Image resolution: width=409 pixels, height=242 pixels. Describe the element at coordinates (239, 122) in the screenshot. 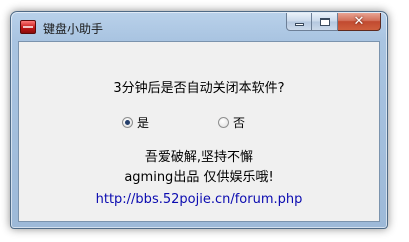

I see `radio-no-label: 否` at that location.